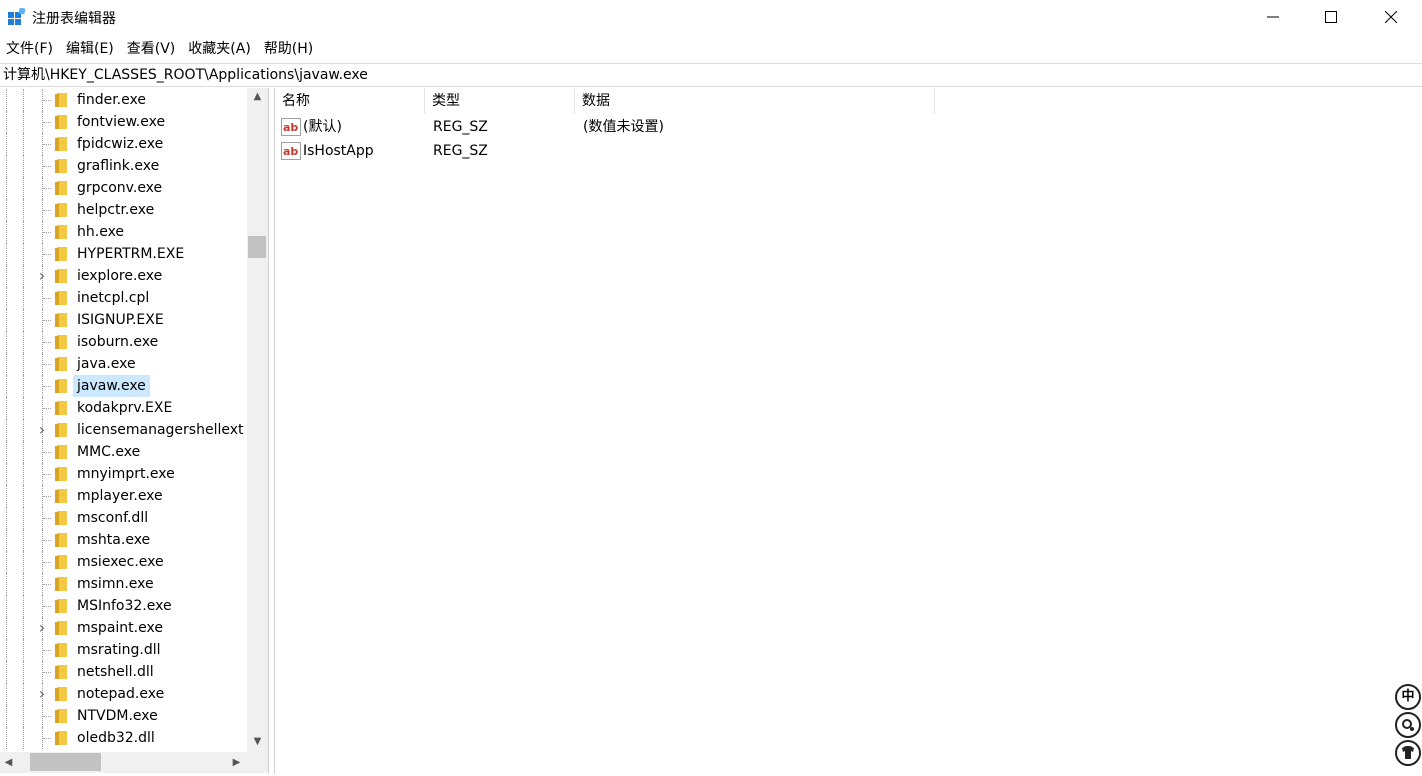 Image resolution: width=1422 pixels, height=776 pixels. What do you see at coordinates (30, 49) in the screenshot?
I see `menu-file: 文件(F)` at bounding box center [30, 49].